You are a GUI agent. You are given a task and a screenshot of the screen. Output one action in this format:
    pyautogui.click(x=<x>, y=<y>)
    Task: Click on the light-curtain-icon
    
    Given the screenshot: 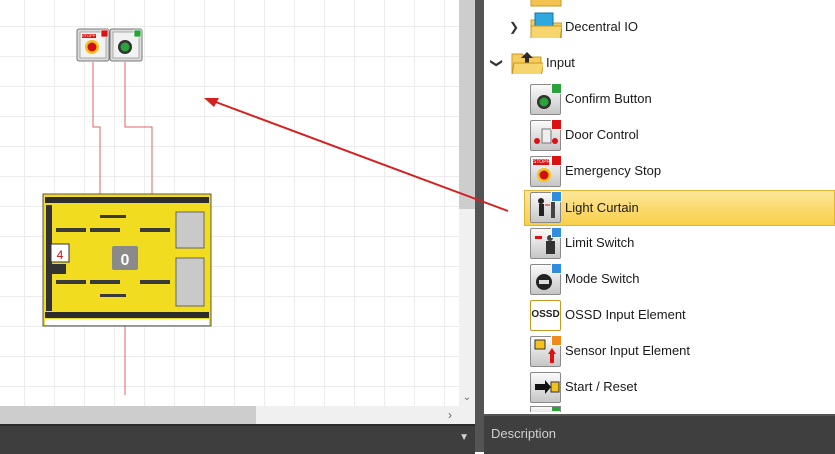 What is the action you would take?
    pyautogui.click(x=546, y=207)
    